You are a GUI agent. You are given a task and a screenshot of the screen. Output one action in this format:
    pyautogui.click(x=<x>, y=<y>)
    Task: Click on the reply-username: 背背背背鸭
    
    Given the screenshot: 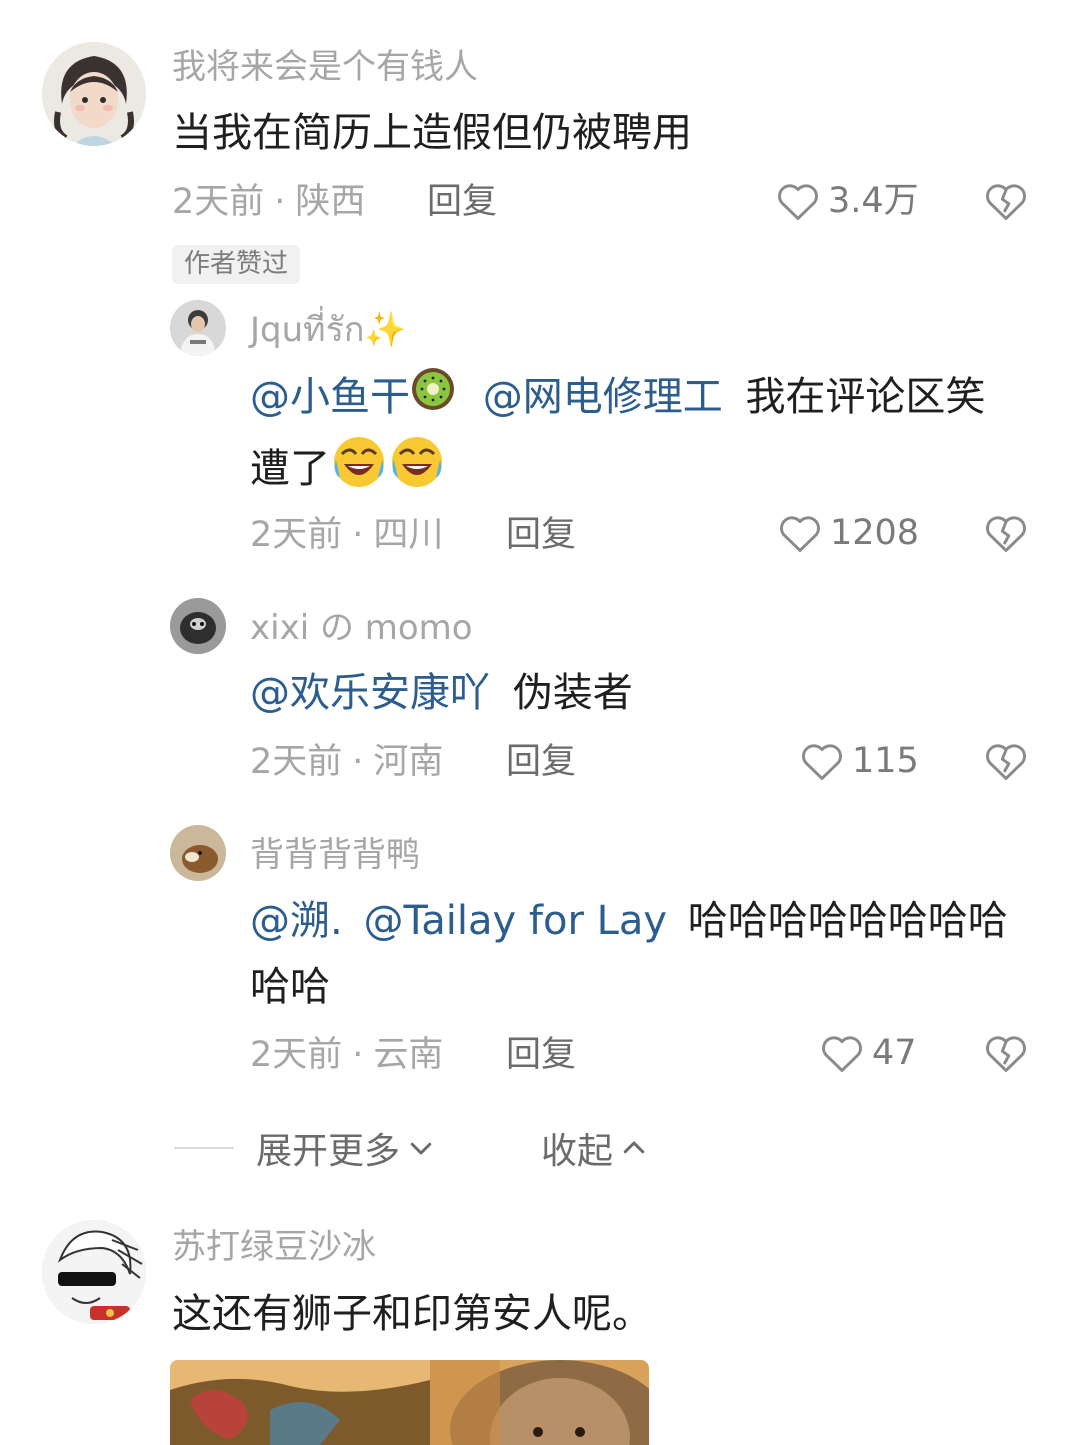 What is the action you would take?
    pyautogui.click(x=335, y=855)
    